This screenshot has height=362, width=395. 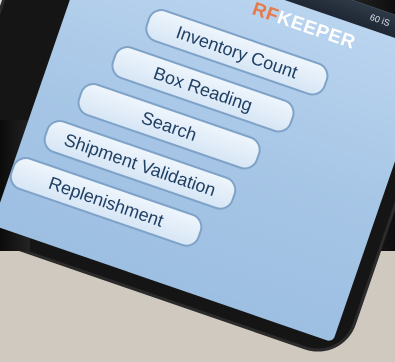 What do you see at coordinates (169, 126) in the screenshot?
I see `menu-item-label: Search` at bounding box center [169, 126].